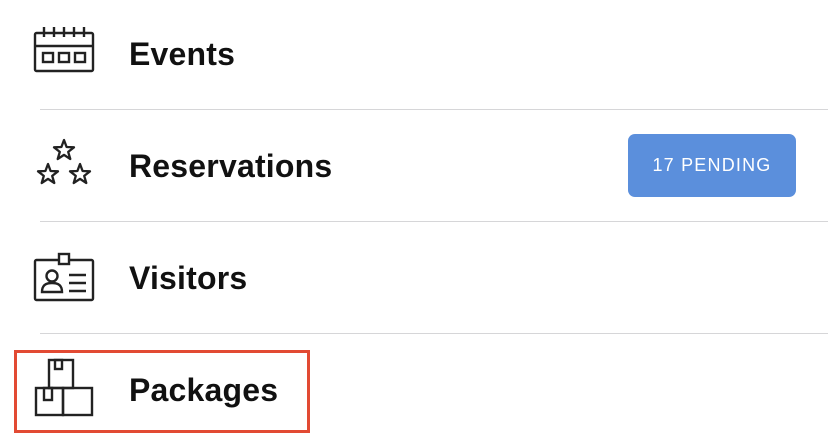 The image size is (828, 447). I want to click on menu-item-label: Packages, so click(204, 390).